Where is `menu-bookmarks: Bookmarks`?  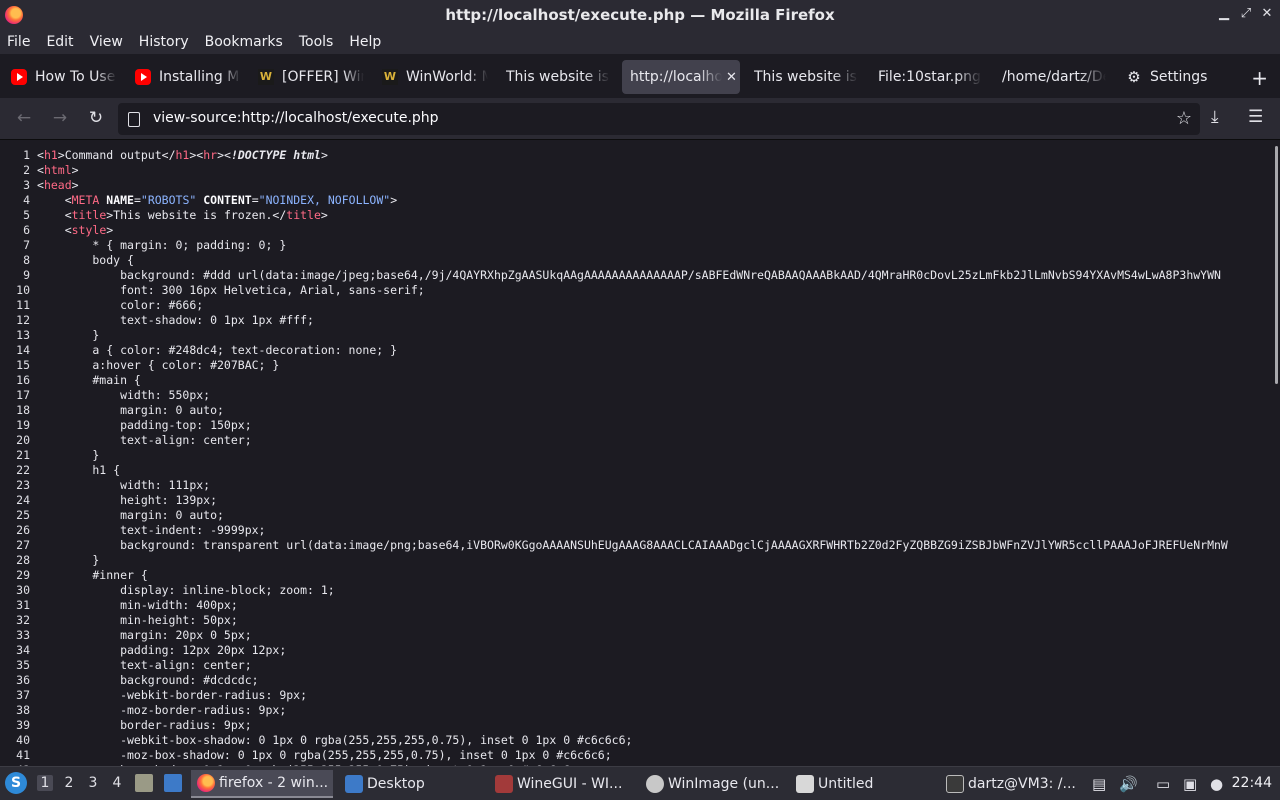
menu-bookmarks: Bookmarks is located at coordinates (244, 42).